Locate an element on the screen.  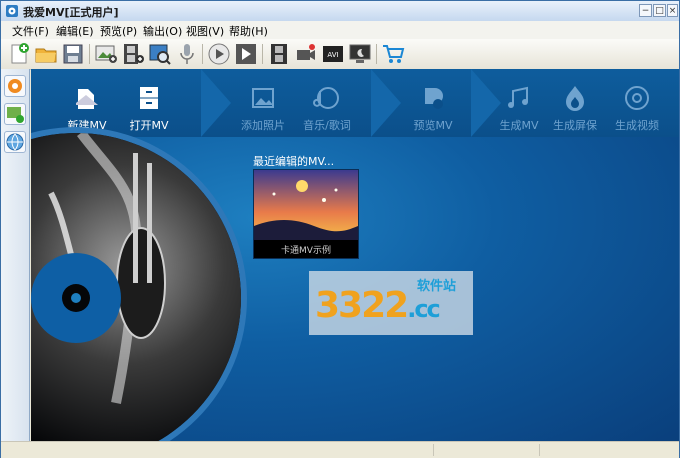
toolbar: AVI is located at coordinates (340, 54).